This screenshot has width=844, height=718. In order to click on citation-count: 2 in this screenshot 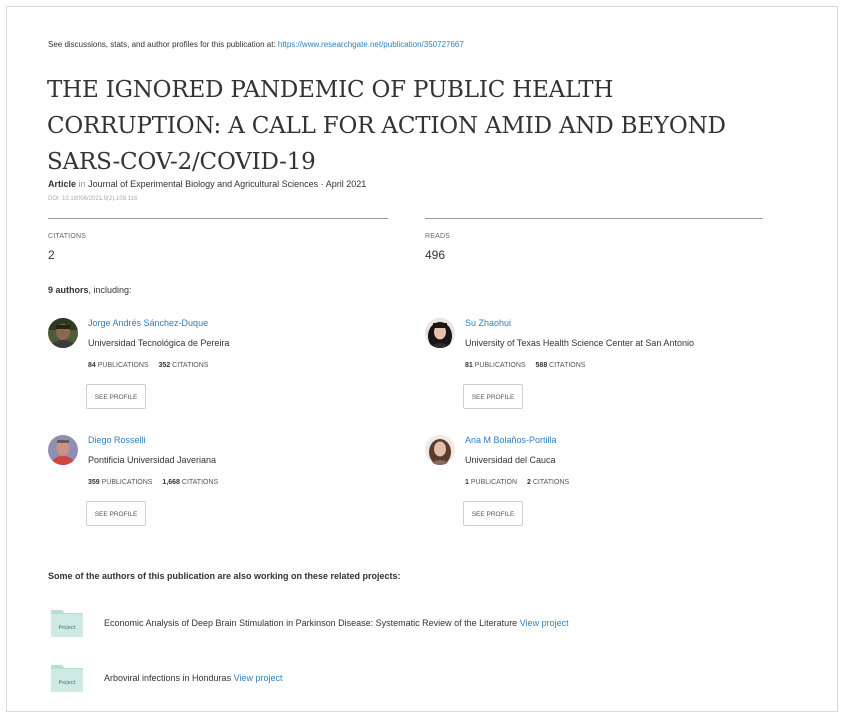, I will do `click(528, 482)`.